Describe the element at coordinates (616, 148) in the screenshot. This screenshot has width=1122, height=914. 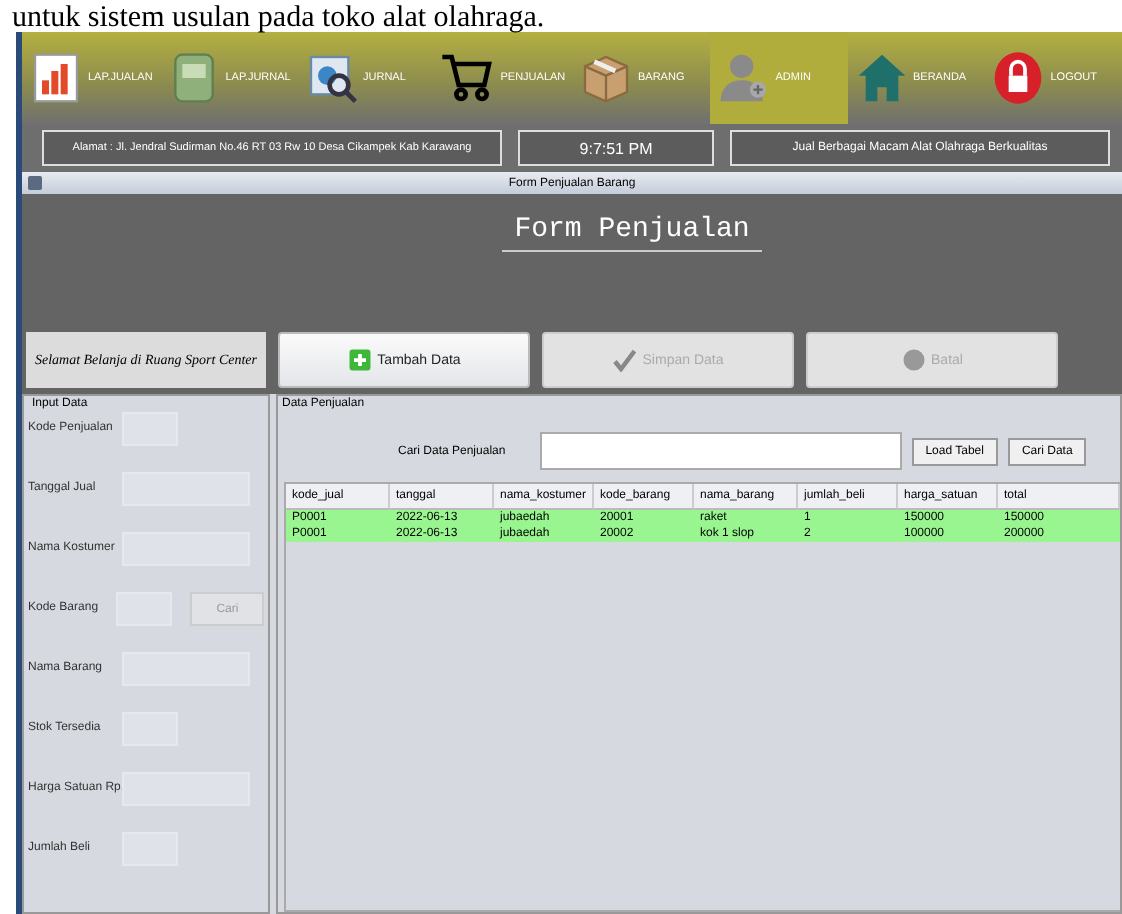
I see `clock-text: 9:7:51 PM` at that location.